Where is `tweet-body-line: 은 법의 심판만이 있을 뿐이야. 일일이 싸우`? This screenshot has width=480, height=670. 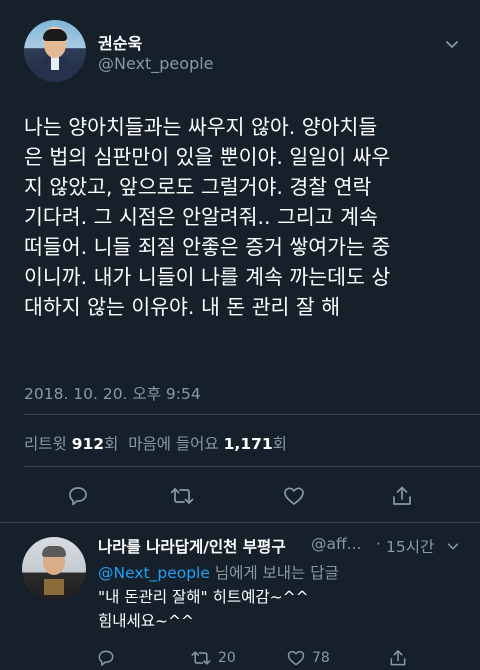 tweet-body-line: 은 법의 심판만이 있을 뿐이야. 일일이 싸우 is located at coordinates (207, 157).